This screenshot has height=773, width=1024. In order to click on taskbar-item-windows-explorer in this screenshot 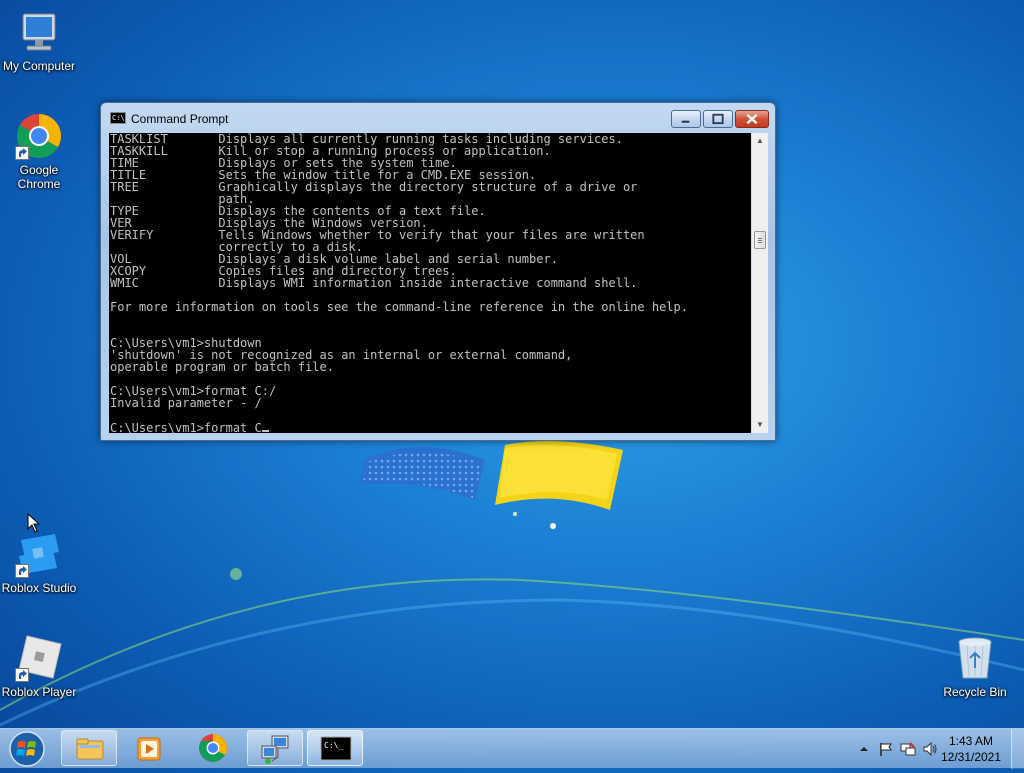, I will do `click(89, 748)`.